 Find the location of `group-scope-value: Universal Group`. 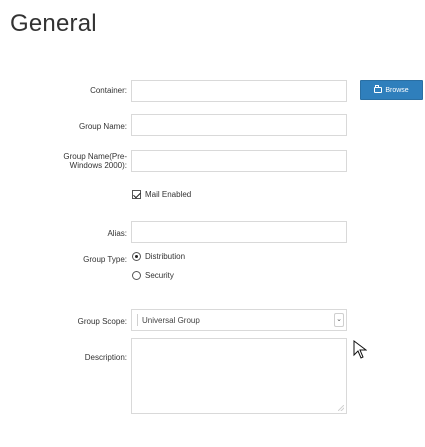

group-scope-value: Universal Group is located at coordinates (171, 320).